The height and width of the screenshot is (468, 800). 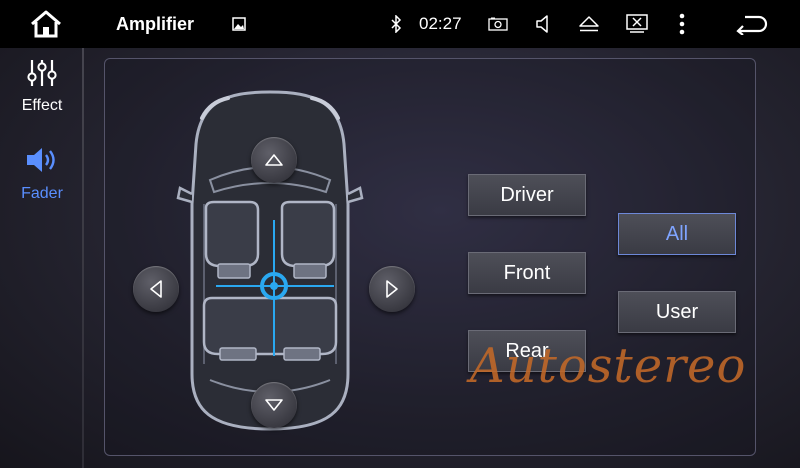 I want to click on balance-left-button, so click(x=156, y=289).